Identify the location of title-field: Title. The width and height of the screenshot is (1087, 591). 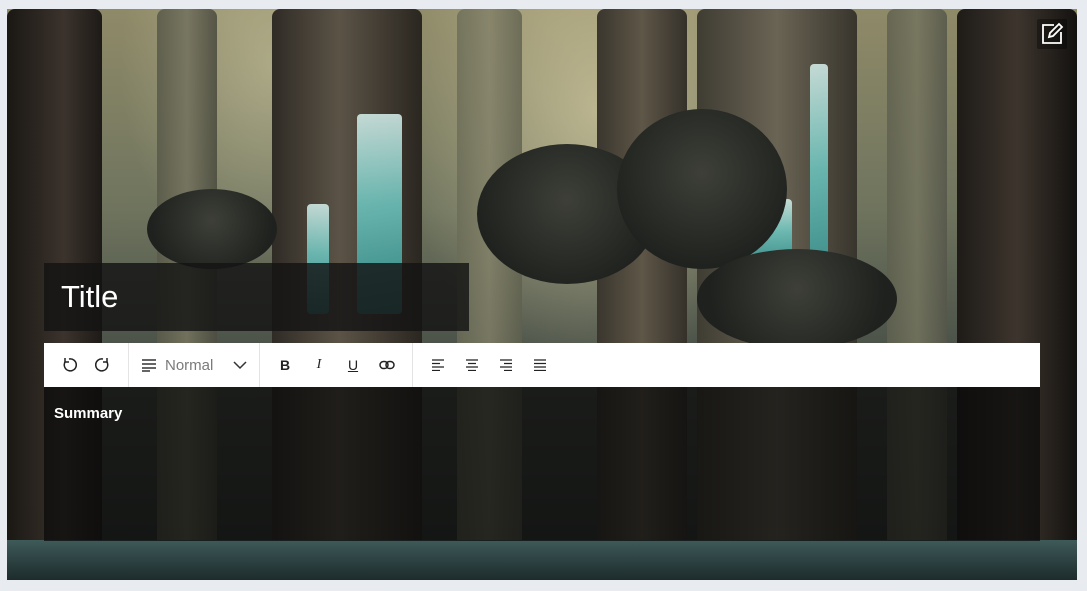
(256, 297).